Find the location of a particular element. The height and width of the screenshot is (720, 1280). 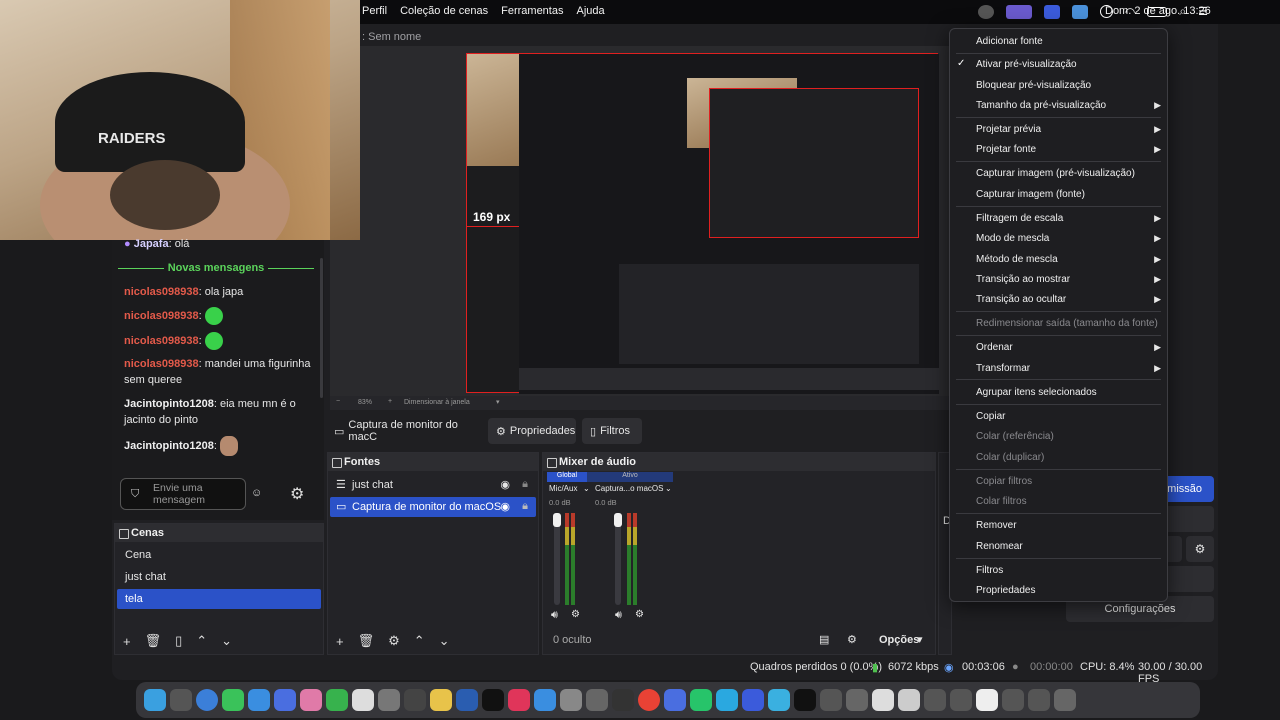

zoom-level: 83% is located at coordinates (365, 402).